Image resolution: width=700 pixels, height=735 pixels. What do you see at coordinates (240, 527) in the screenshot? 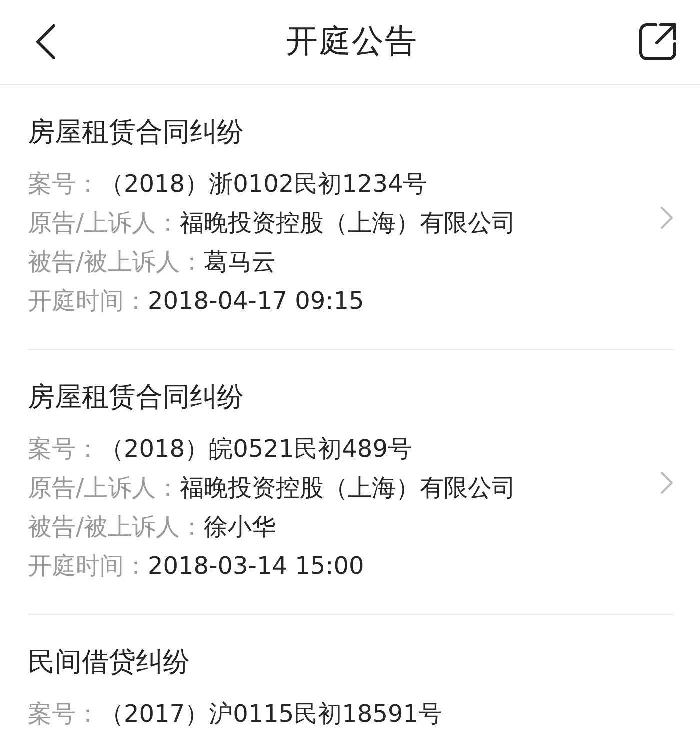
I see `field-value: 徐小华` at bounding box center [240, 527].